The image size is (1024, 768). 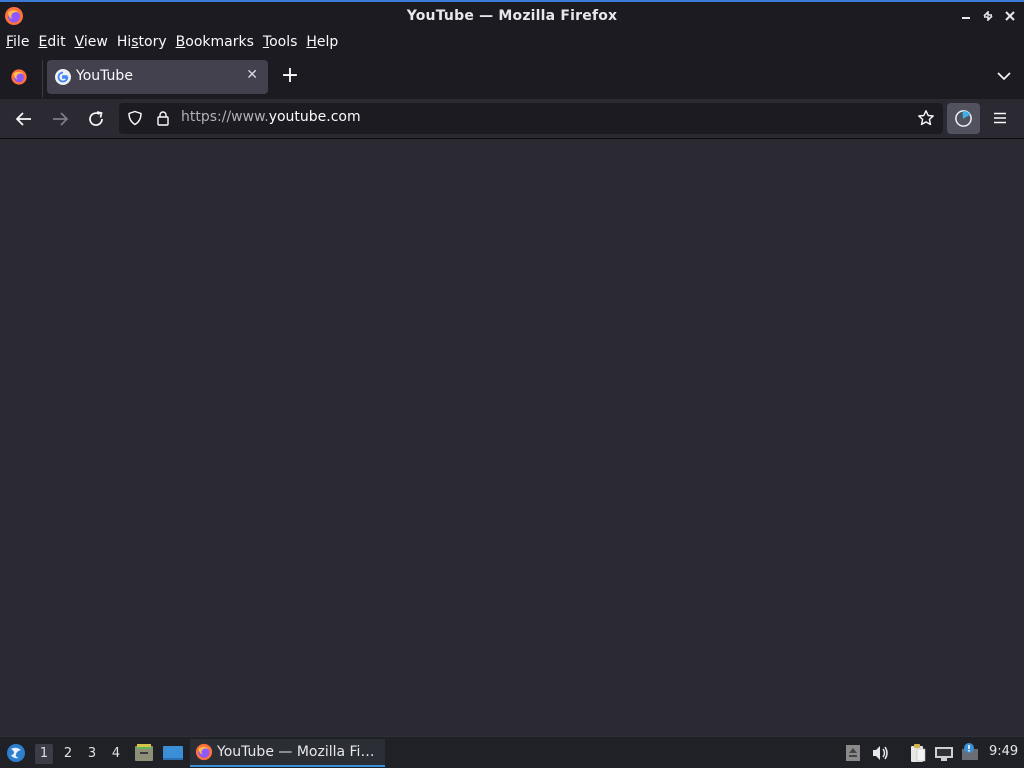 What do you see at coordinates (60, 119) in the screenshot?
I see `forward-arrow-icon` at bounding box center [60, 119].